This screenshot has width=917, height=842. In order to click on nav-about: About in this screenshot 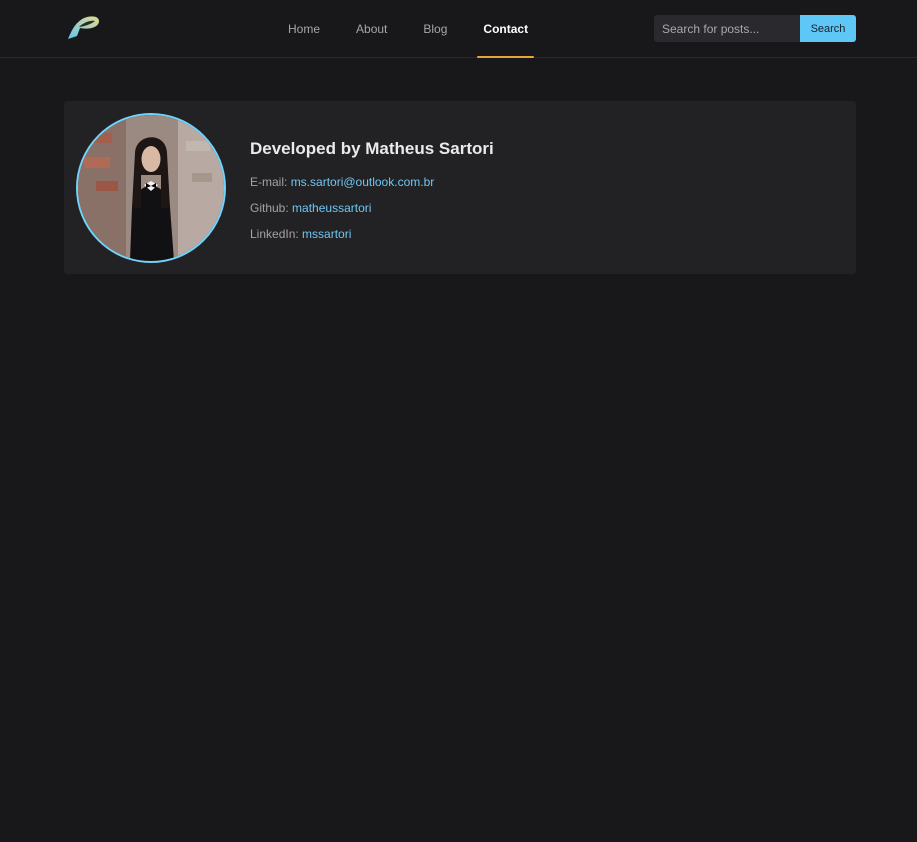, I will do `click(371, 29)`.